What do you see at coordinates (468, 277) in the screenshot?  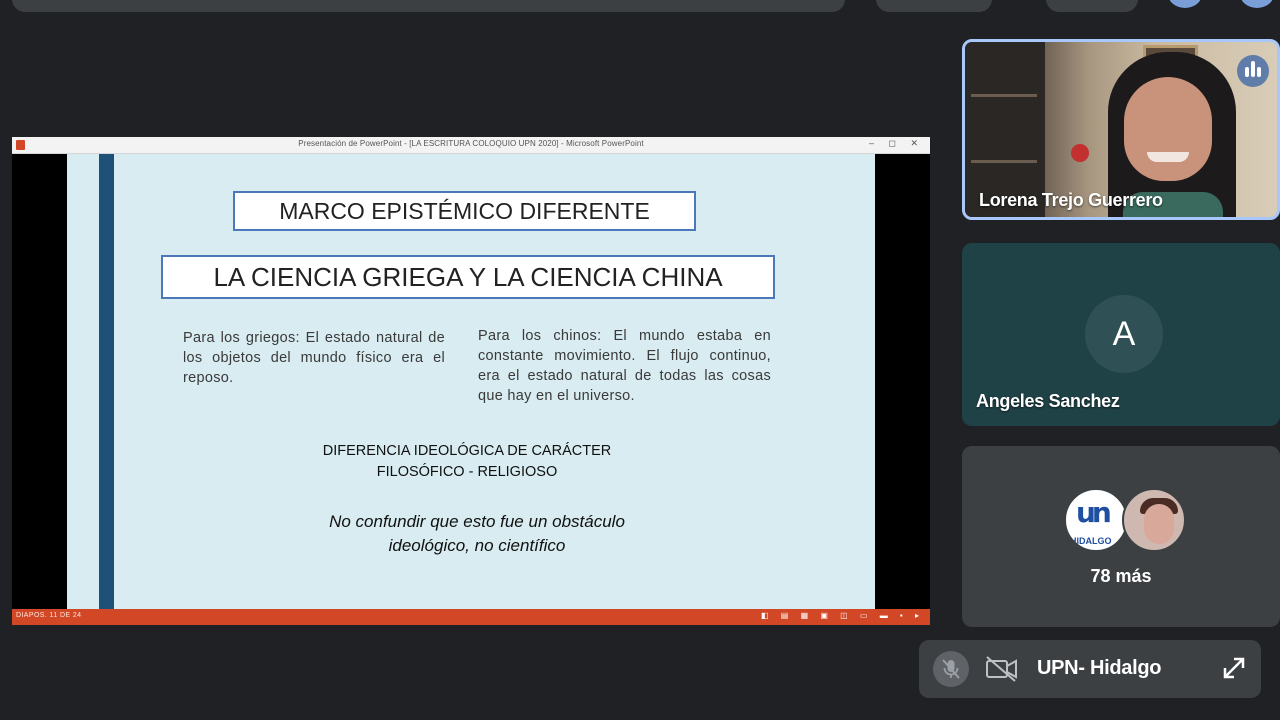 I see `slide-heading-2: LA CIENCIA GRIEGA Y LA CIENCIA CHINA` at bounding box center [468, 277].